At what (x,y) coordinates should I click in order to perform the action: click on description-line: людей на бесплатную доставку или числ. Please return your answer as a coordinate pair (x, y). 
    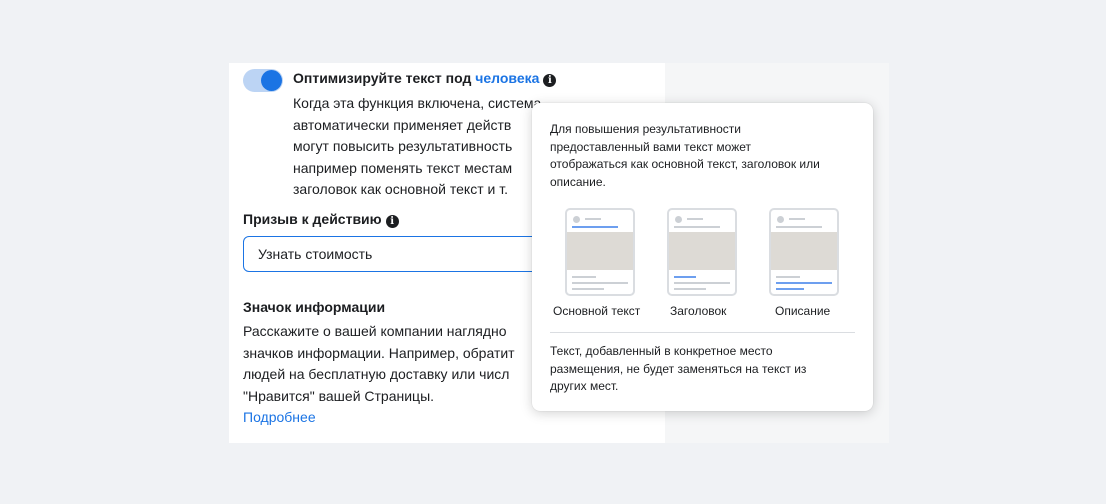
    Looking at the image, I should click on (376, 374).